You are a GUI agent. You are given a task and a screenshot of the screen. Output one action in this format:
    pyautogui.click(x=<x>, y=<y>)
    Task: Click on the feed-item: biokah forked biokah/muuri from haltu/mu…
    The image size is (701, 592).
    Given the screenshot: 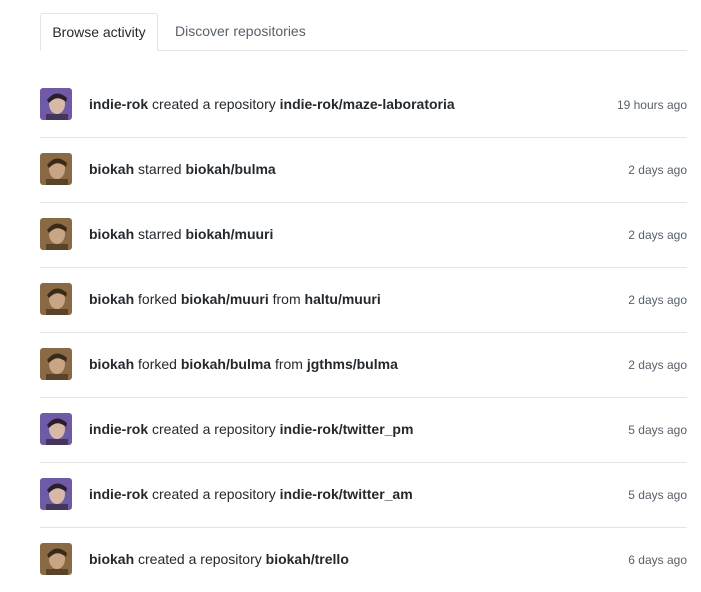 What is the action you would take?
    pyautogui.click(x=363, y=300)
    